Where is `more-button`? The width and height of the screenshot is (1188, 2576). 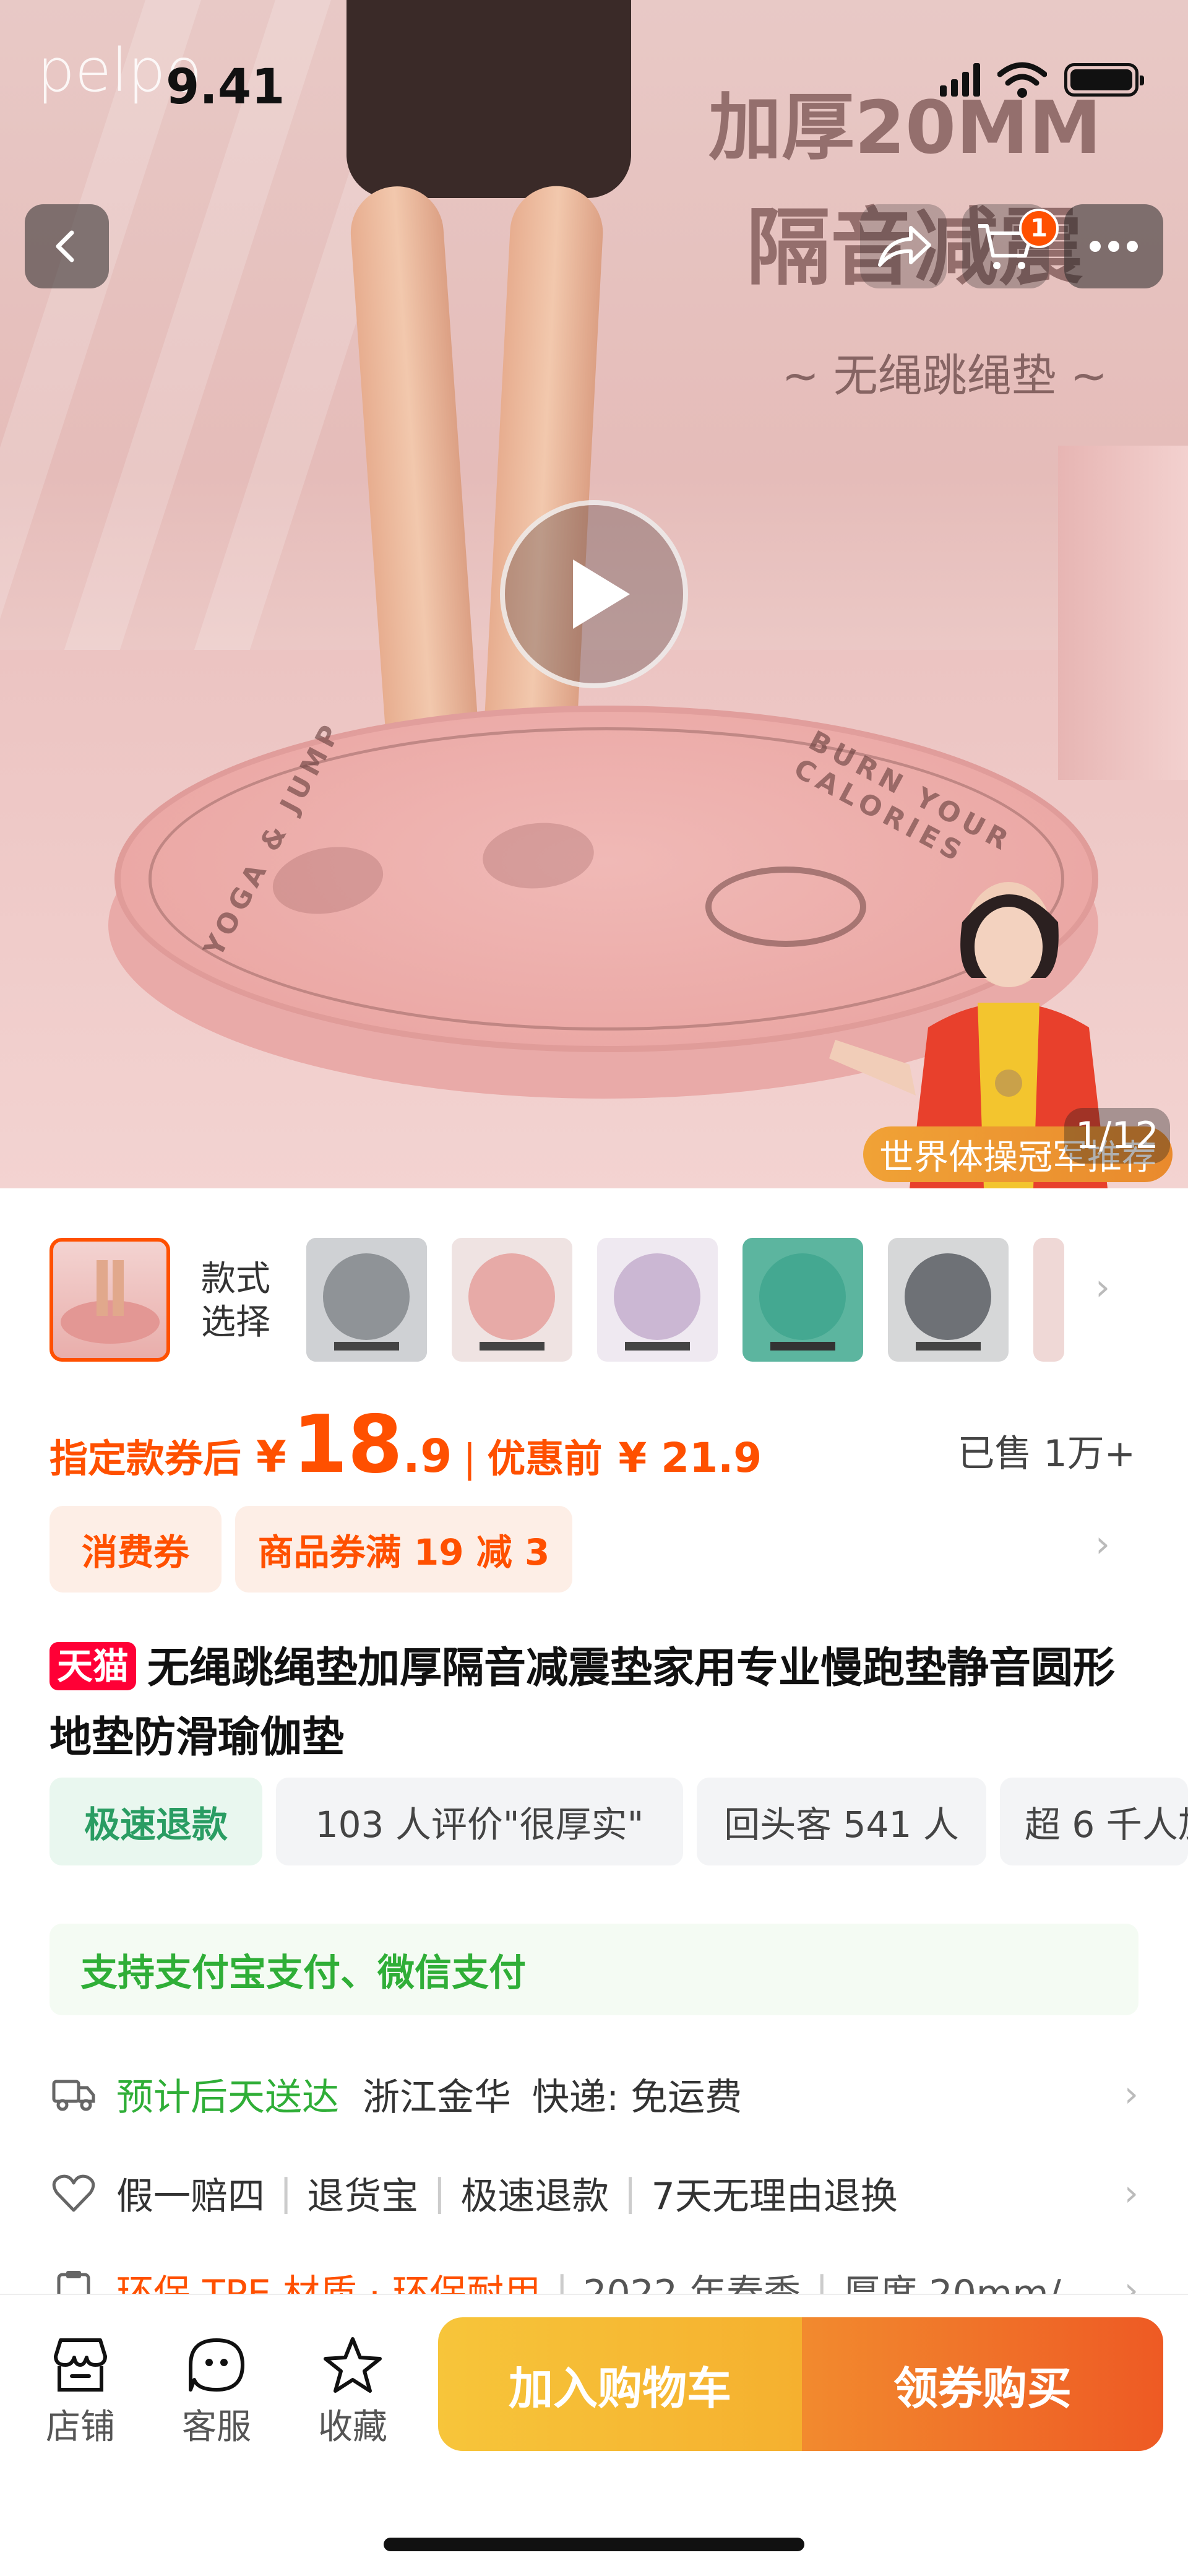
more-button is located at coordinates (1113, 246).